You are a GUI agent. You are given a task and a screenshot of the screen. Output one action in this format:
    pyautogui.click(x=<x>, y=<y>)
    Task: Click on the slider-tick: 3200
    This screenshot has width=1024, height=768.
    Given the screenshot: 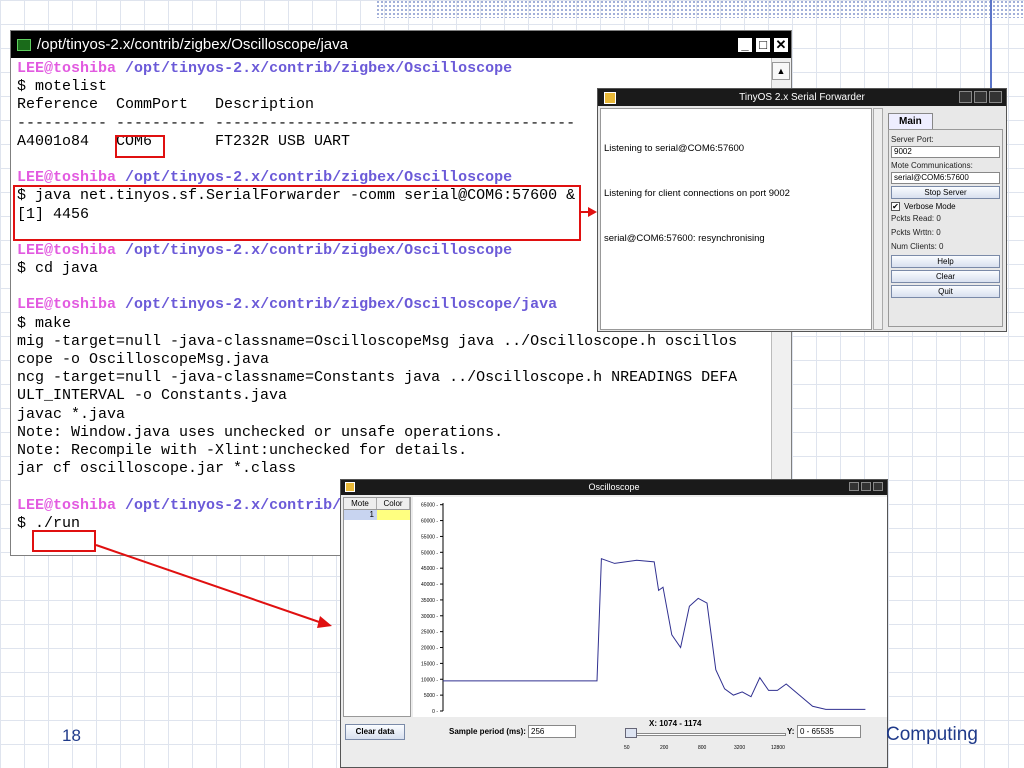 What is the action you would take?
    pyautogui.click(x=740, y=748)
    